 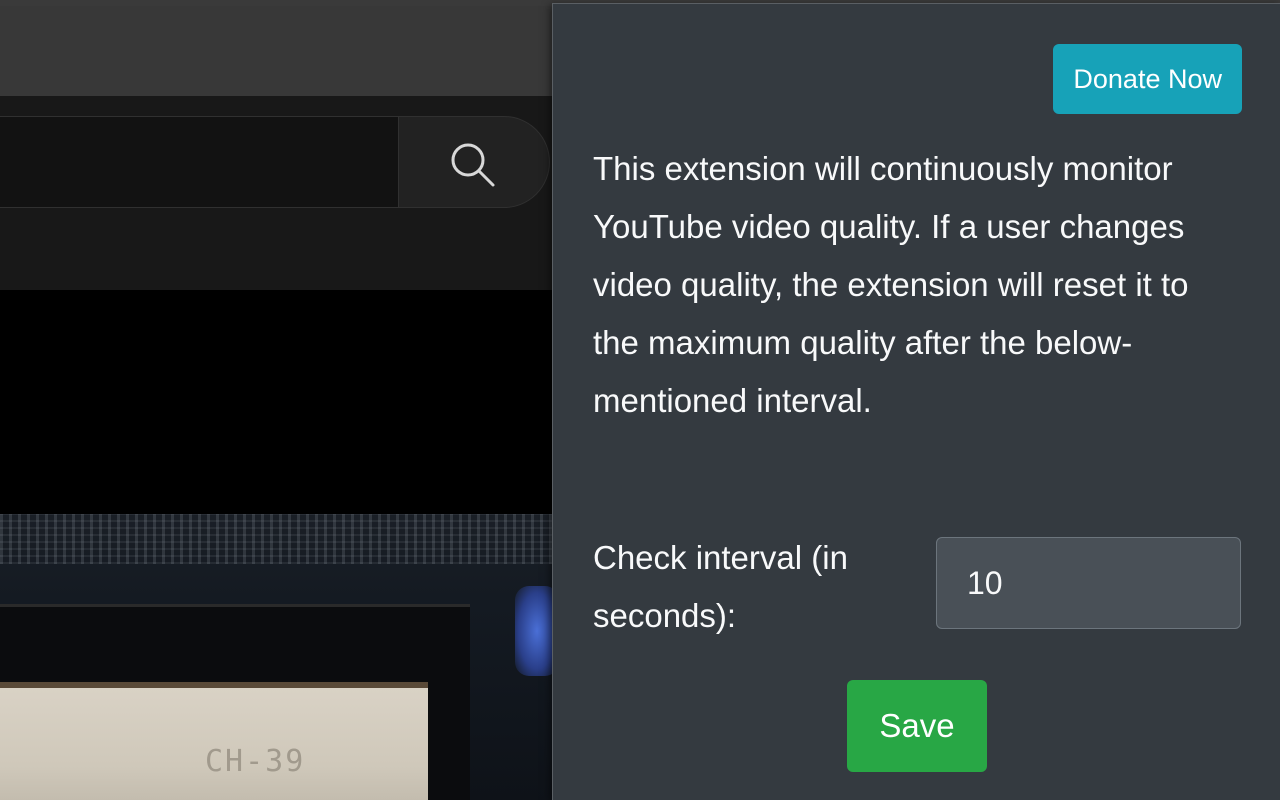 What do you see at coordinates (917, 726) in the screenshot?
I see `save-button: Save` at bounding box center [917, 726].